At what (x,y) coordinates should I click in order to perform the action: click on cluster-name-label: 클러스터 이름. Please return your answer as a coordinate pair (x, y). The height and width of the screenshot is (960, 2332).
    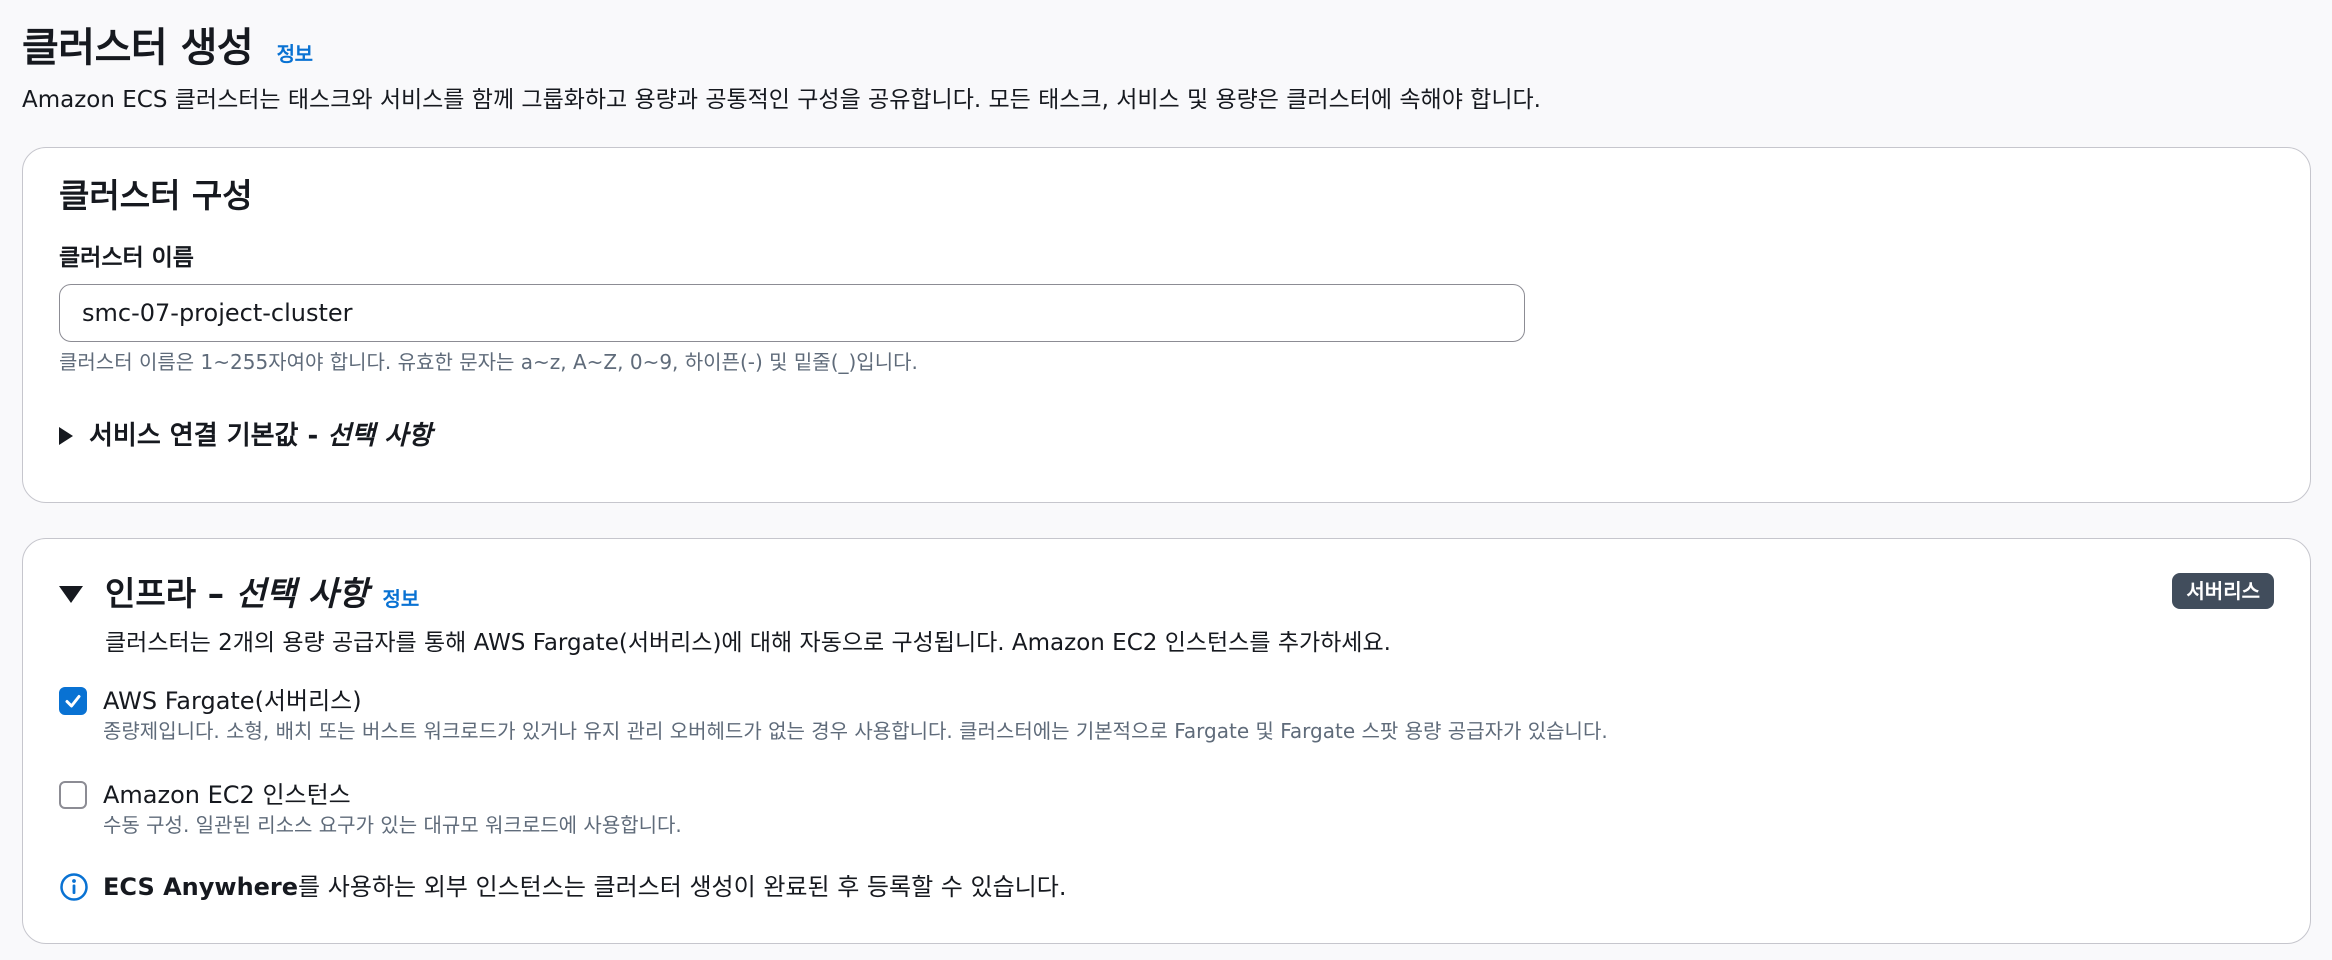
    Looking at the image, I should click on (126, 258).